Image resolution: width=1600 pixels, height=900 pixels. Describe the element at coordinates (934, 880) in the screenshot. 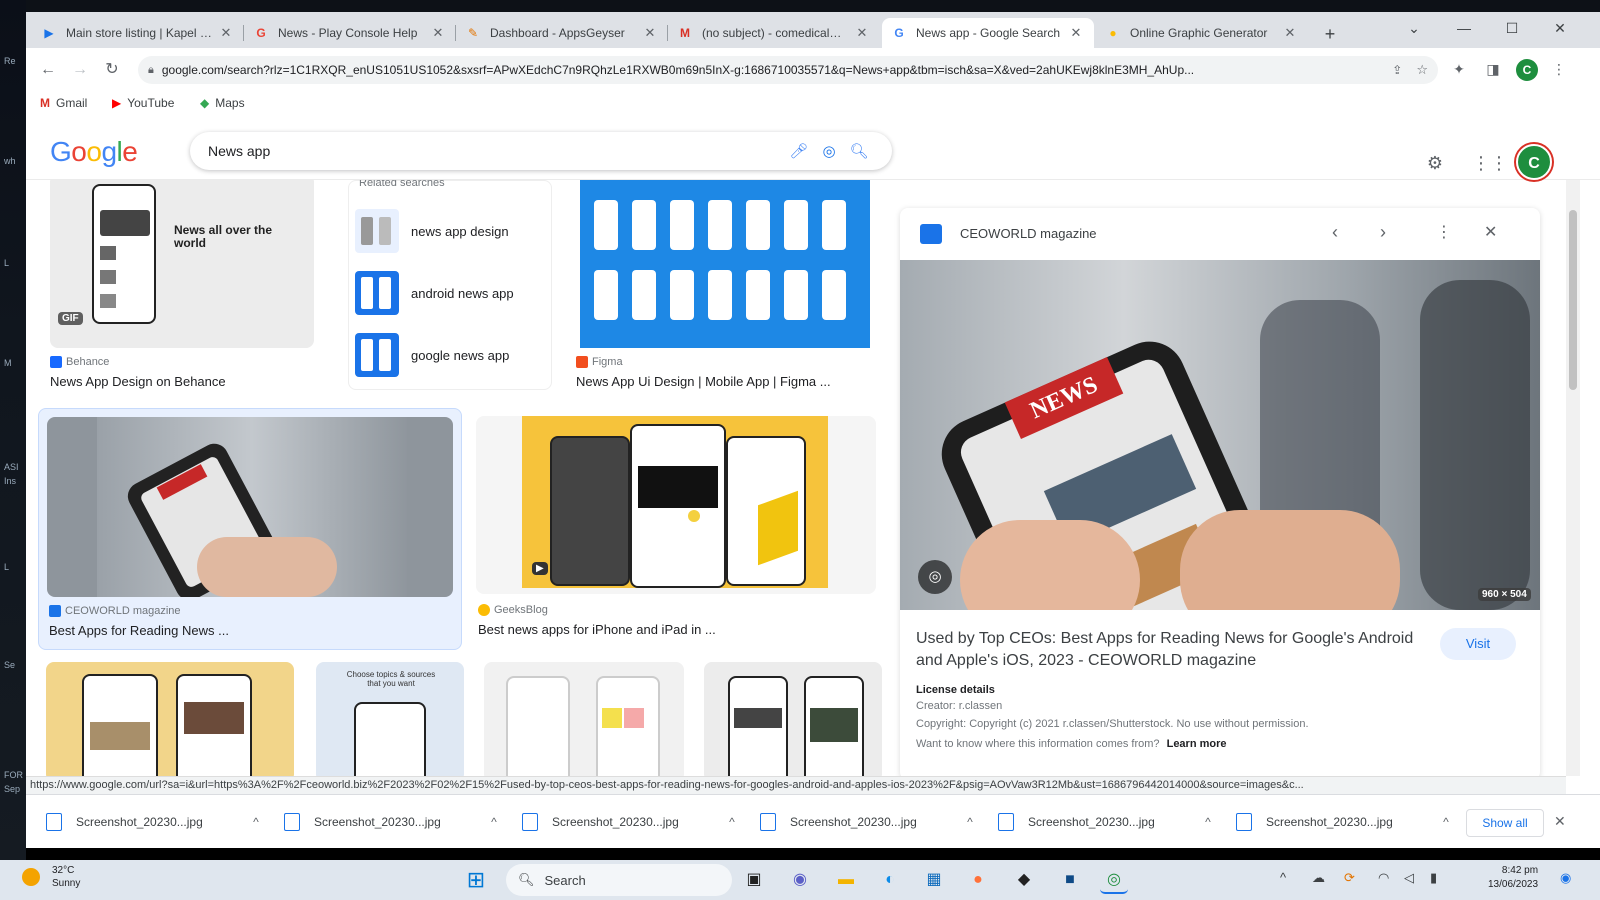

I see `store-icon: ▦` at that location.